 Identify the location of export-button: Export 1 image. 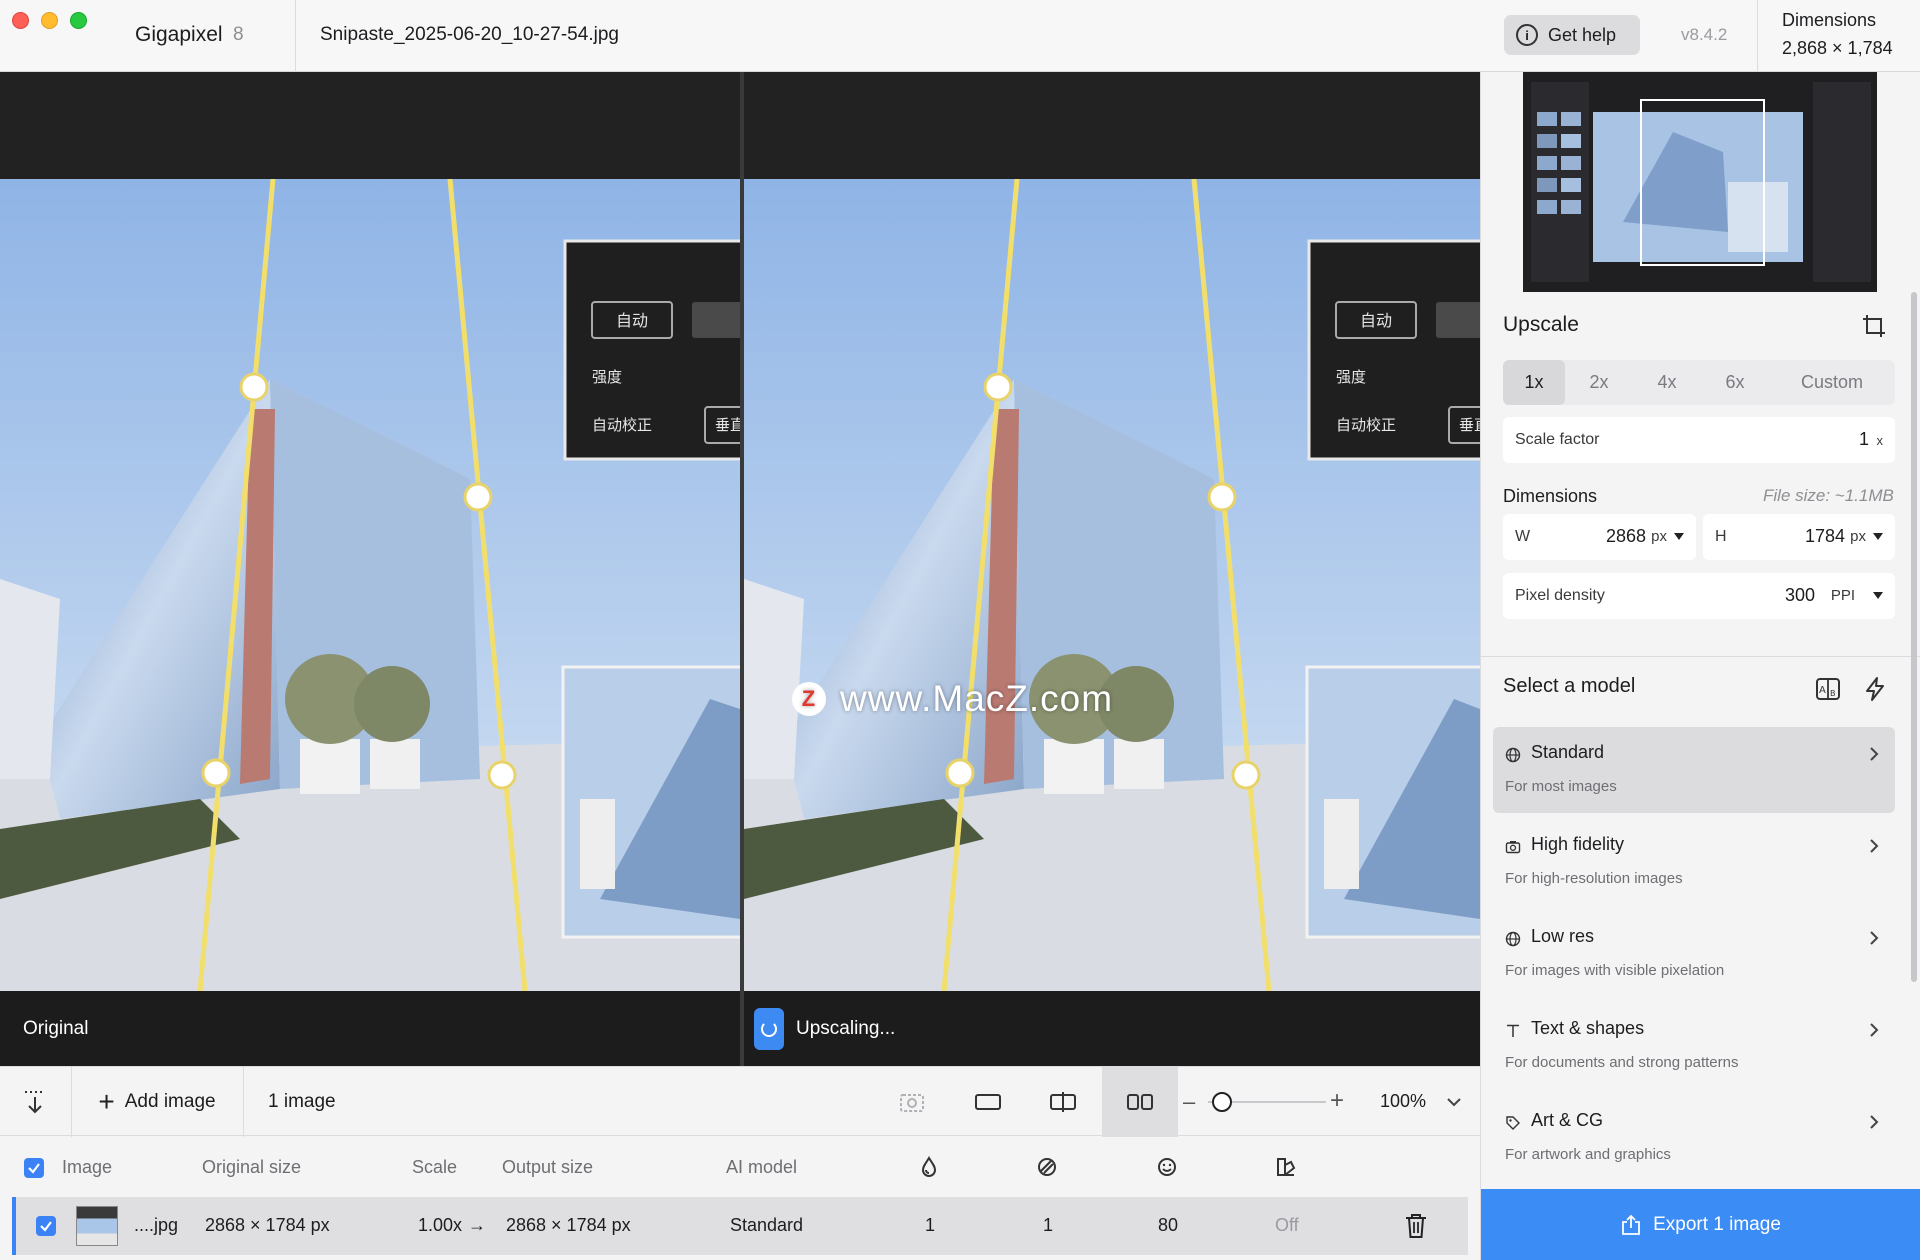
(1700, 1224).